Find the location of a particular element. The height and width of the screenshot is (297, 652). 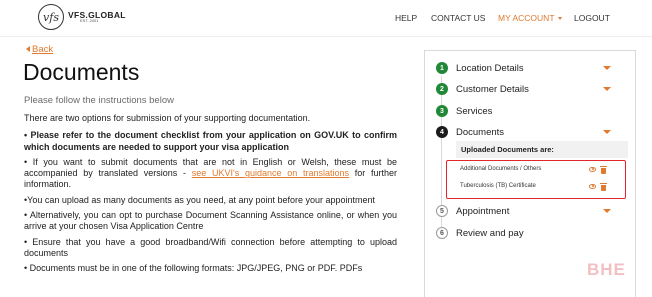

header-divider is located at coordinates (326, 36).